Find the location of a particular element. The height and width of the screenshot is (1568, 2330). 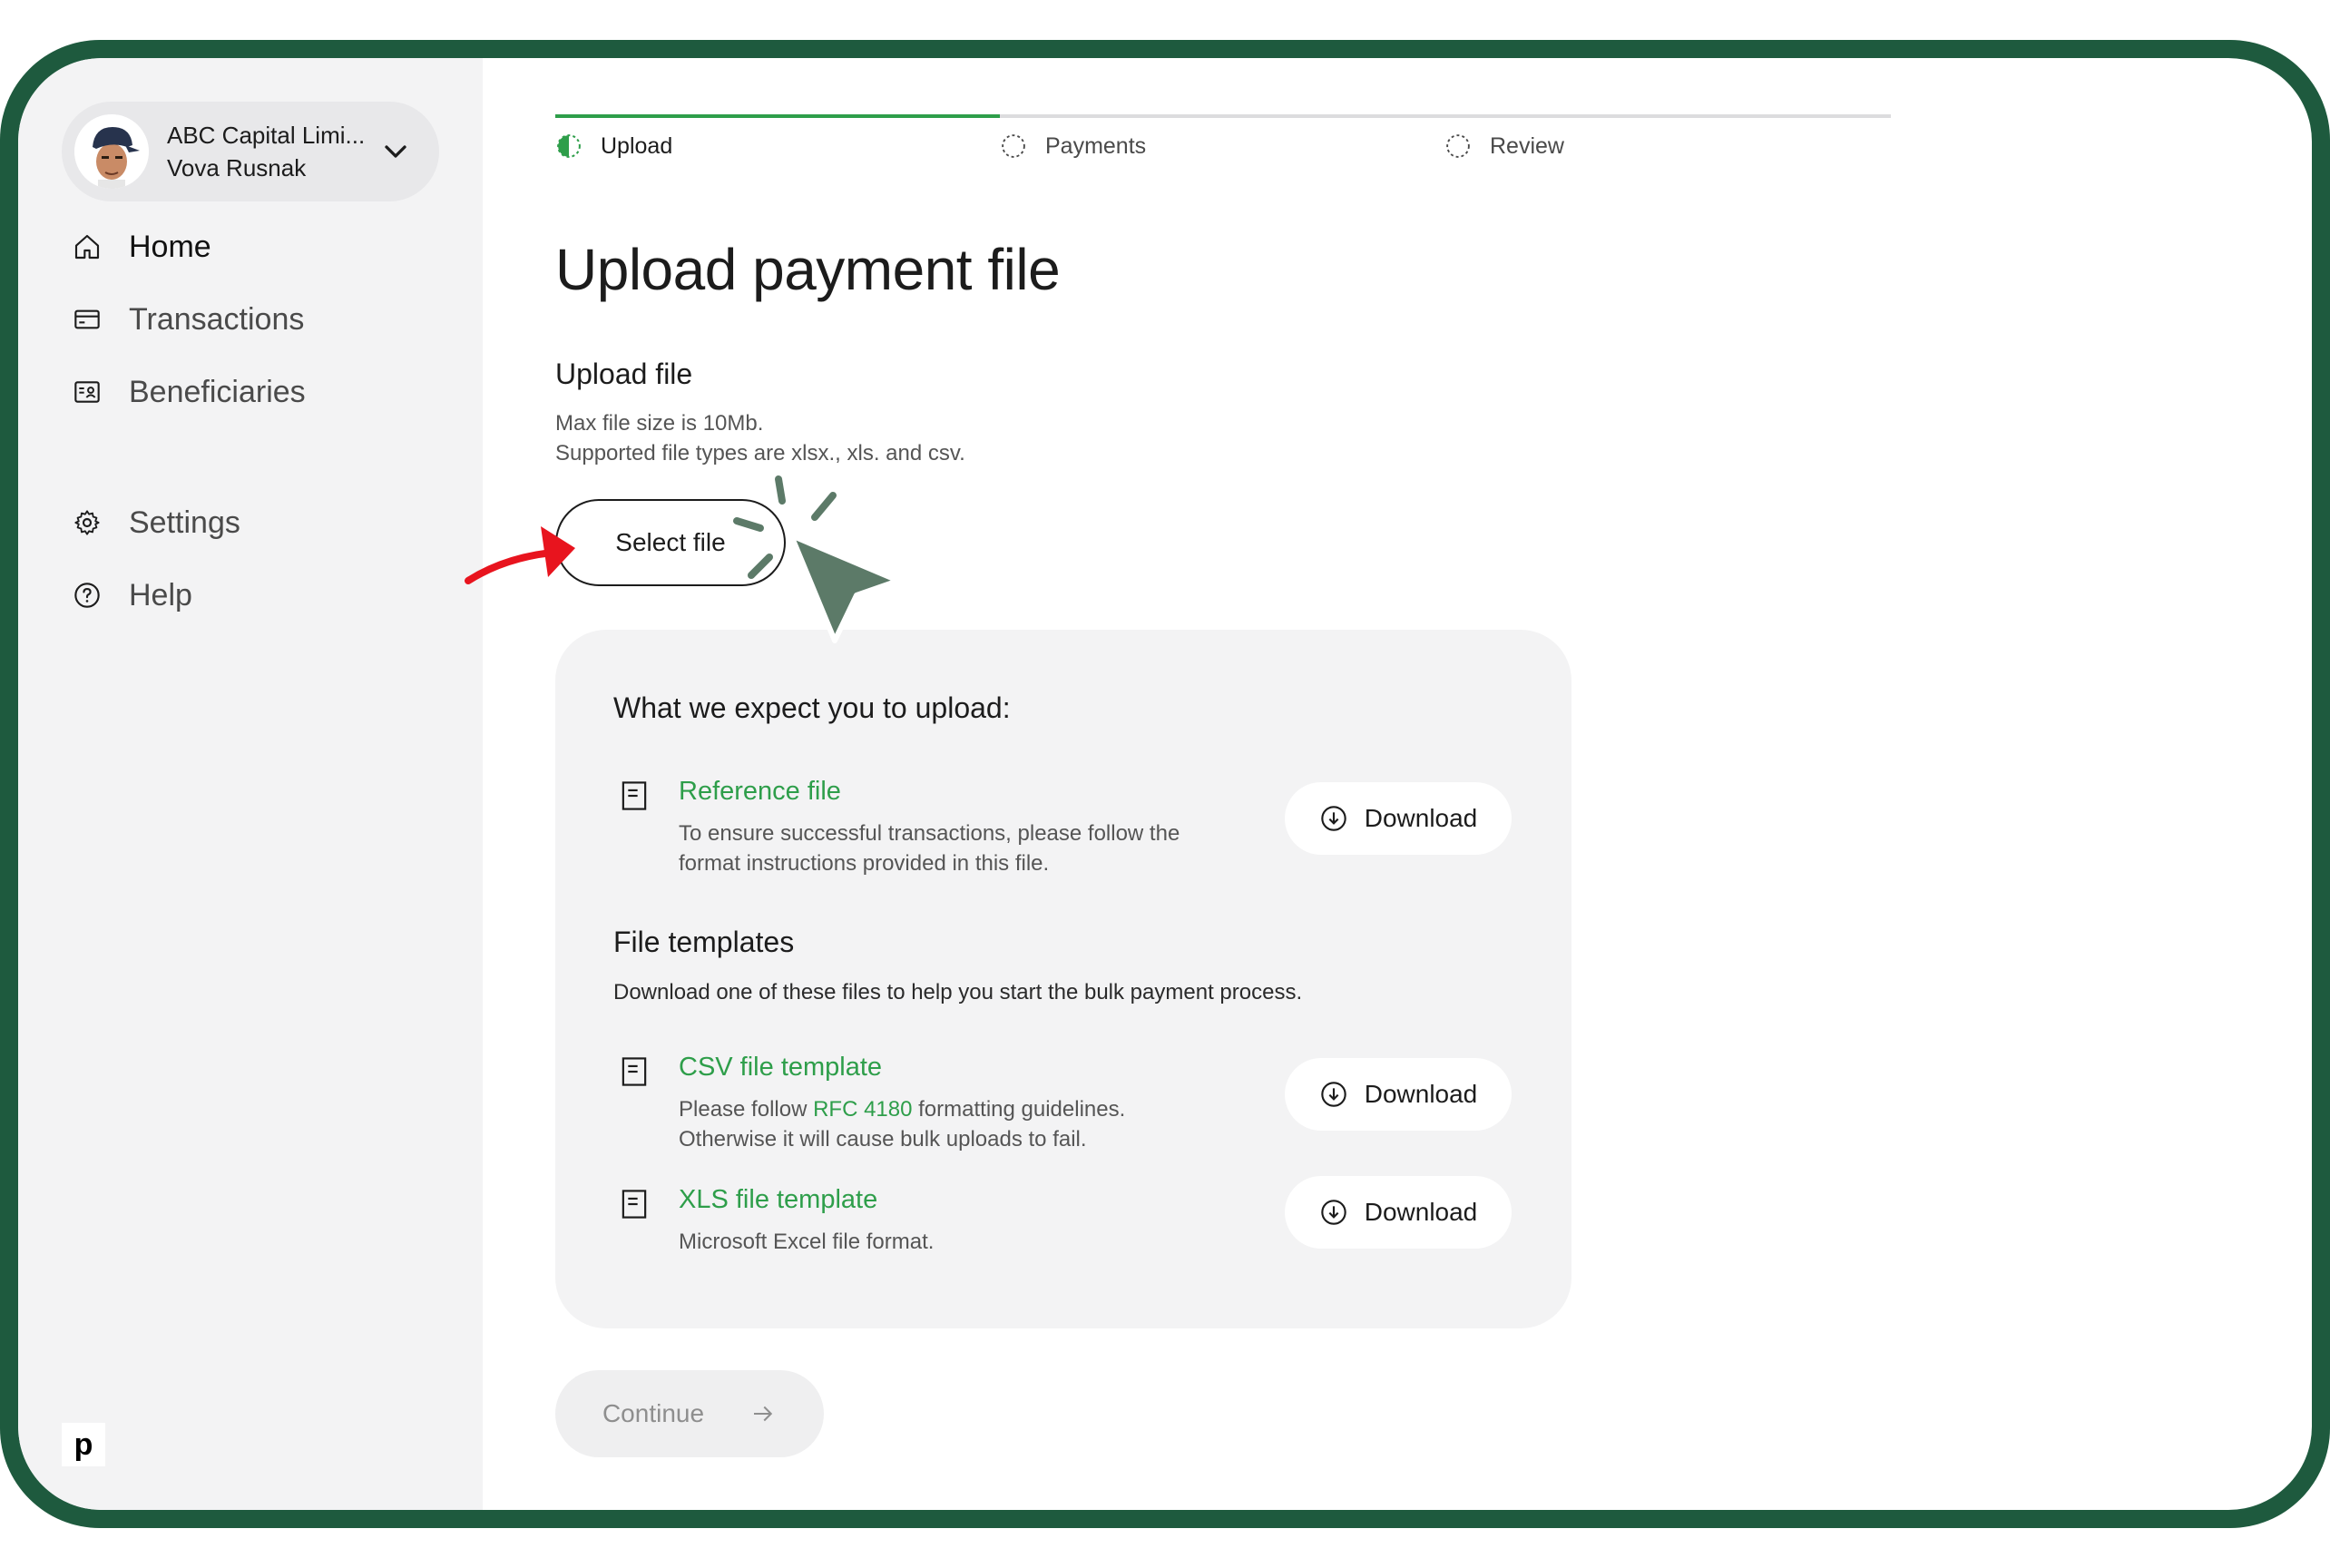

page-title: Upload payment file is located at coordinates (808, 269).